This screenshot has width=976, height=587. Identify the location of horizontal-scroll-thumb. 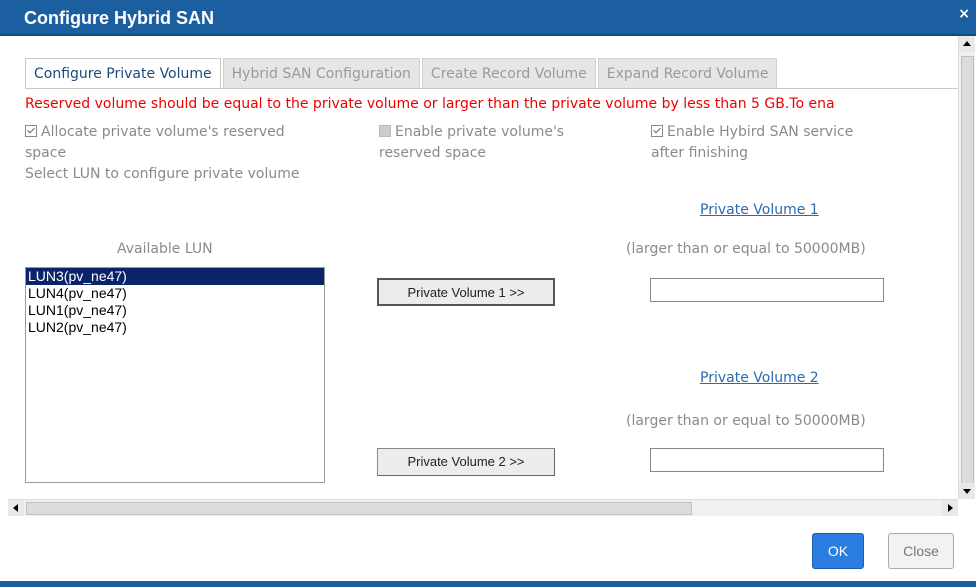
(359, 508).